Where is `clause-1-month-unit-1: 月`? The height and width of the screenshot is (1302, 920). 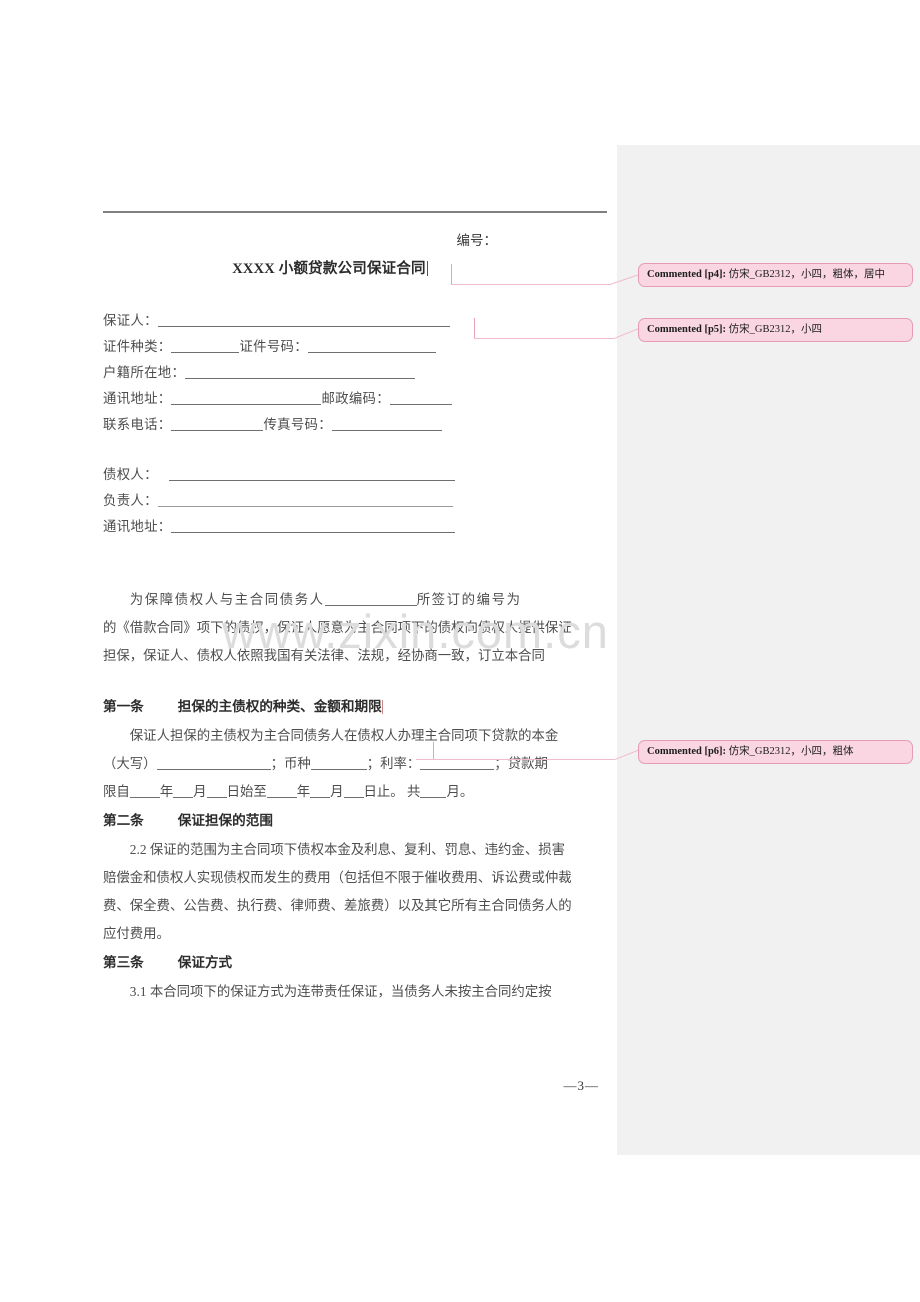 clause-1-month-unit-1: 月 is located at coordinates (200, 791).